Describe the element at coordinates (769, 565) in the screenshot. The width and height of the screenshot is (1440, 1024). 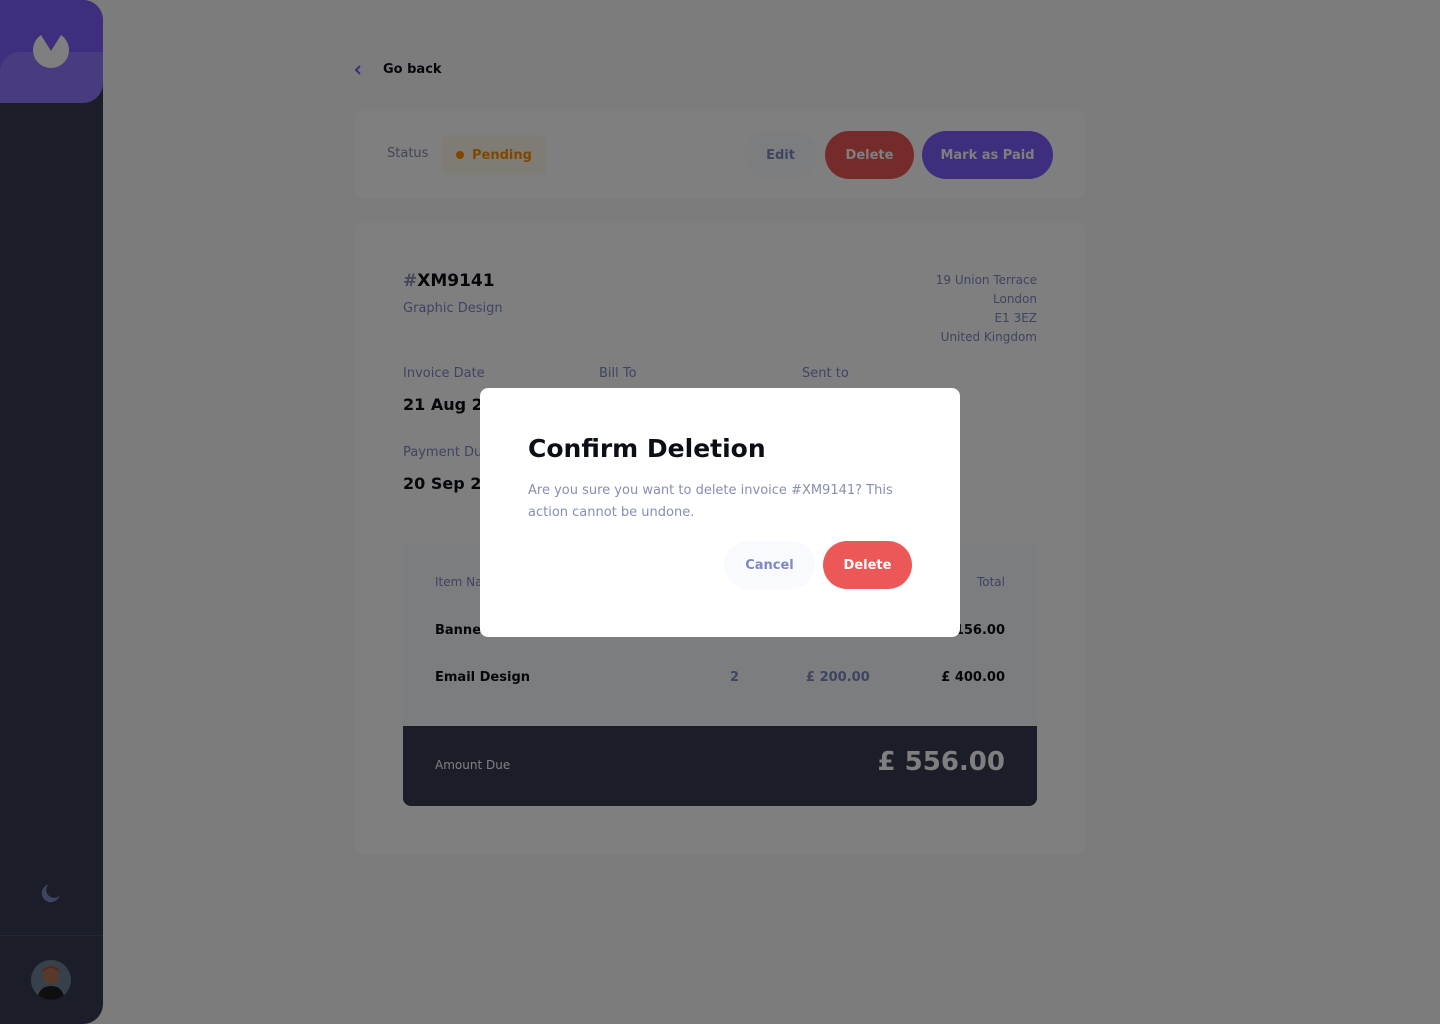
I see `cancel-button: Cancel` at that location.